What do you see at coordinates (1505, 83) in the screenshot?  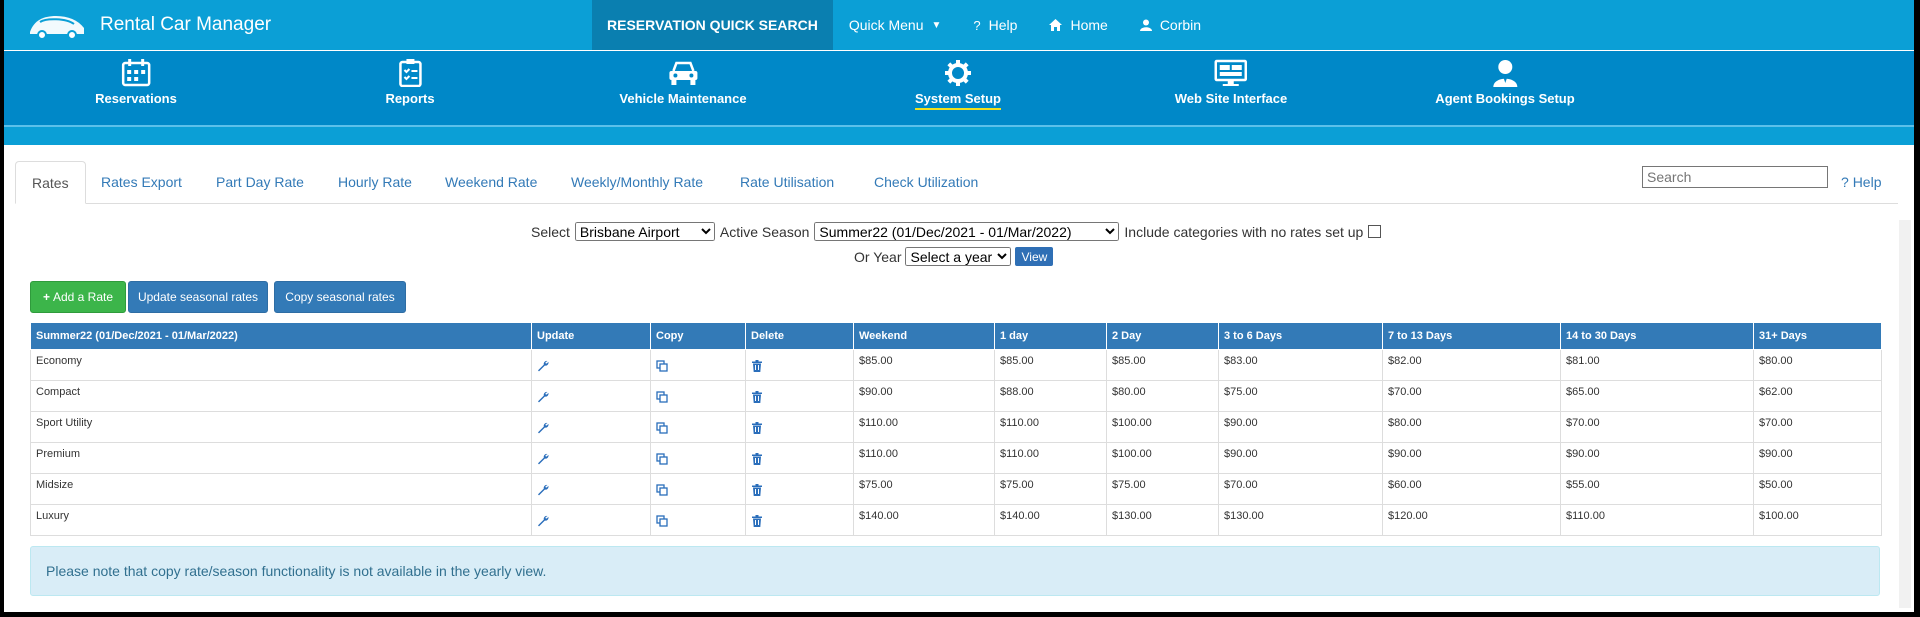 I see `module-agent-bookings-setup: Agent Bookings Setup` at bounding box center [1505, 83].